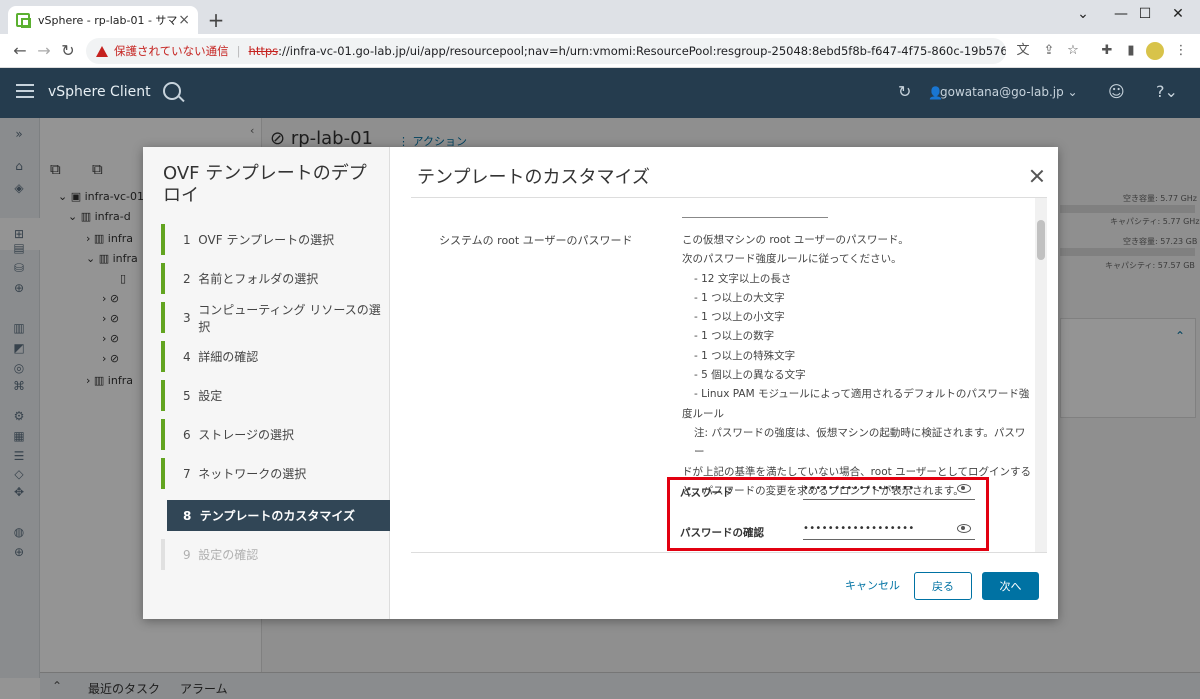  Describe the element at coordinates (1041, 240) in the screenshot. I see `scrollbar-thumb` at that location.